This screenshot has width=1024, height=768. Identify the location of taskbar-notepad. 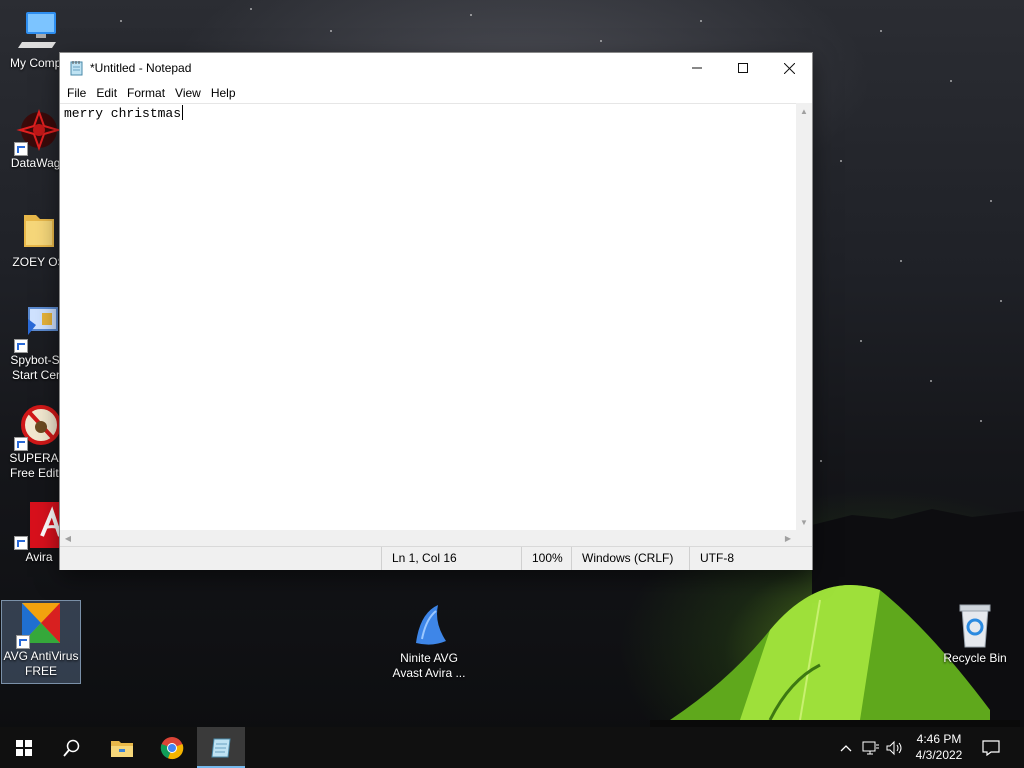
(221, 747).